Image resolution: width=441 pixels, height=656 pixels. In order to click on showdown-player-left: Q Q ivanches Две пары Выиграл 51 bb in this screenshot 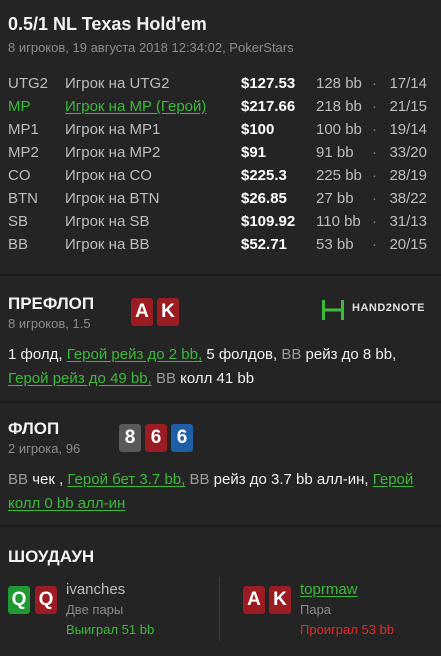, I will do `click(109, 610)`.